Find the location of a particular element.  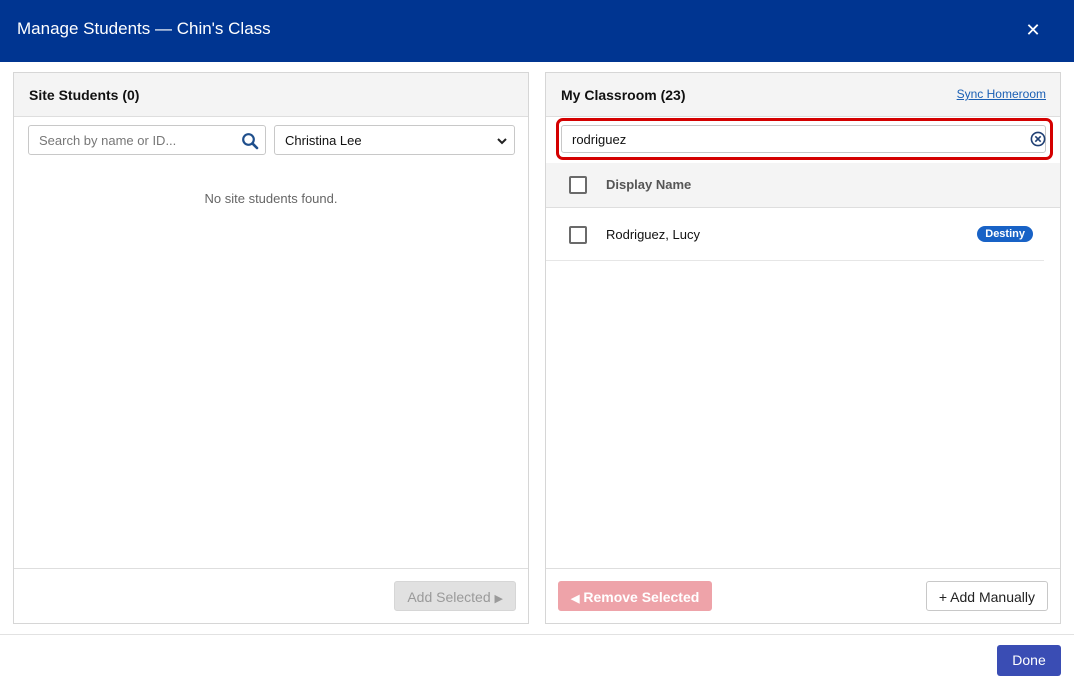

student-name: Rodriguez, Lucy is located at coordinates (653, 234).